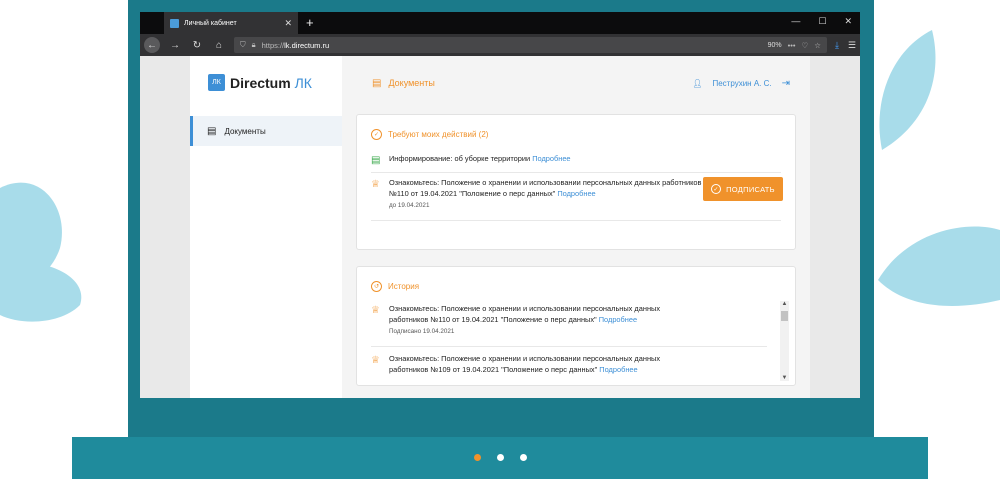 Image resolution: width=1000 pixels, height=479 pixels. Describe the element at coordinates (260, 82) in the screenshot. I see `logo-main: Directum` at that location.